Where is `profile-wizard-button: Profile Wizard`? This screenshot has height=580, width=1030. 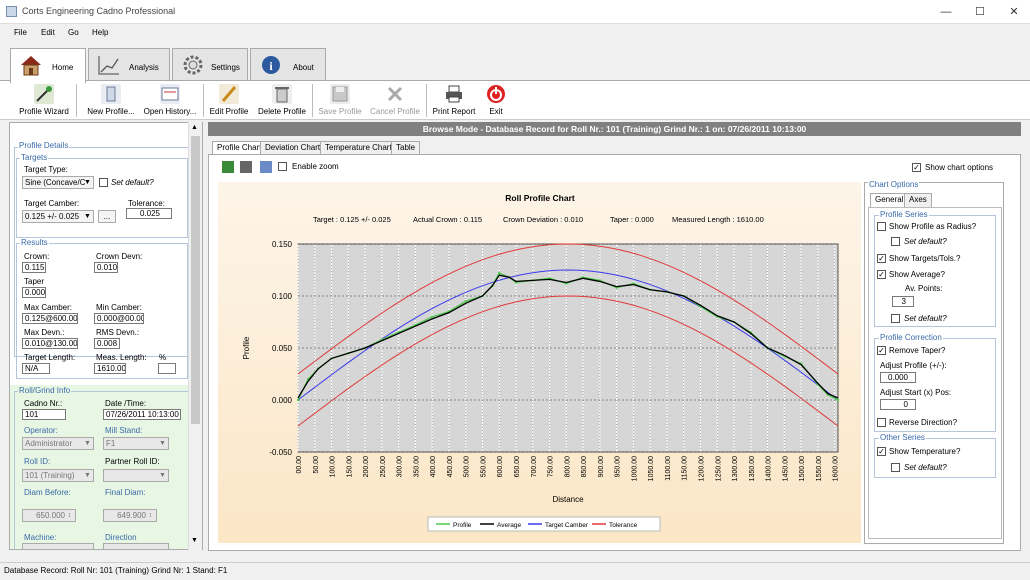 profile-wizard-button: Profile Wizard is located at coordinates (44, 100).